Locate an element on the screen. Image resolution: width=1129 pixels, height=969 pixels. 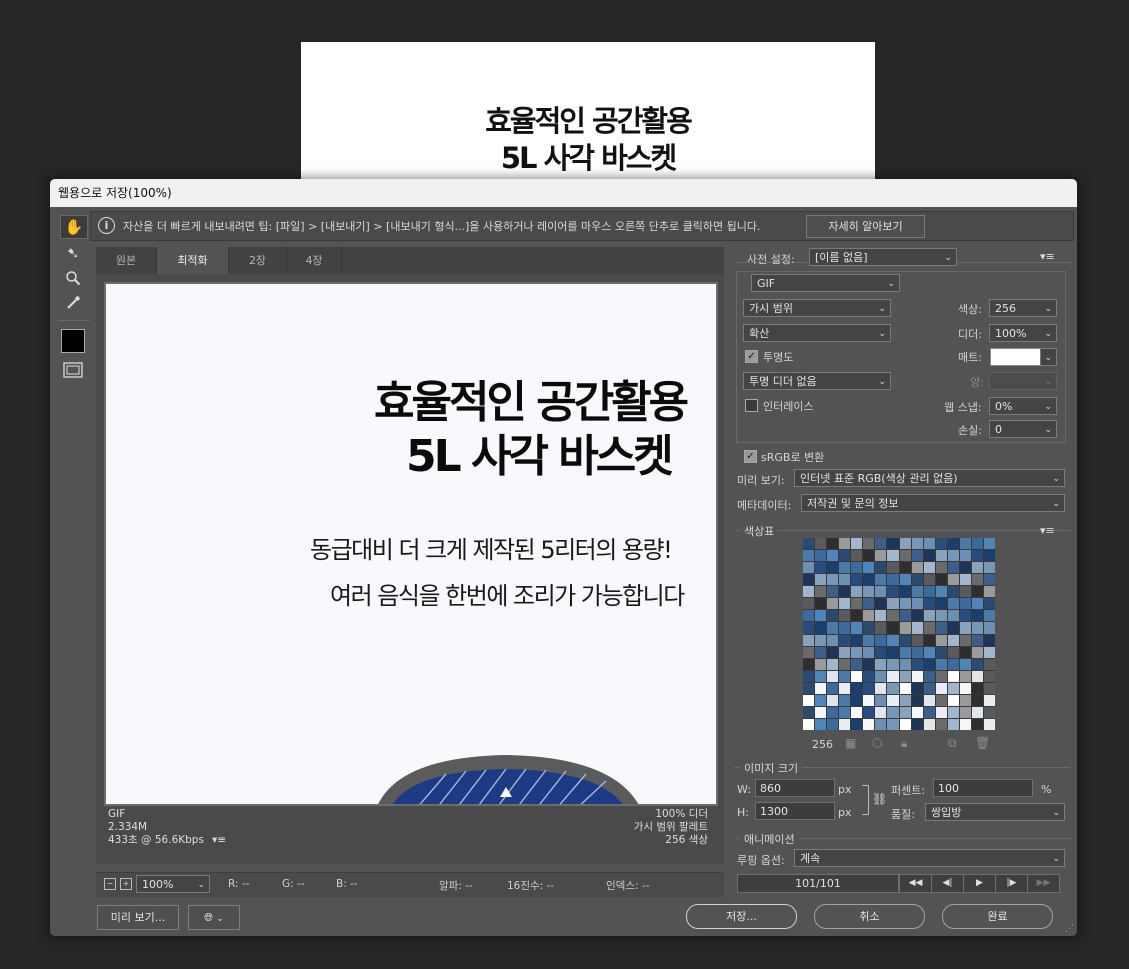
done-button: 완료 is located at coordinates (997, 916).